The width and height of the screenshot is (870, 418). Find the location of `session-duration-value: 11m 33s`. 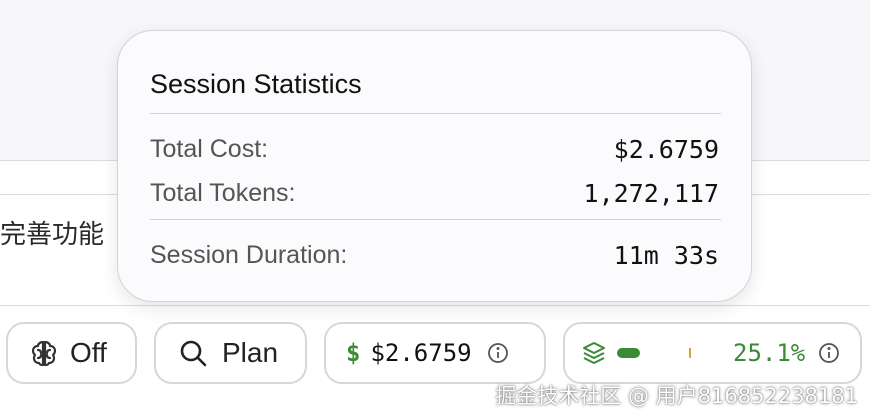

session-duration-value: 11m 33s is located at coordinates (666, 255).